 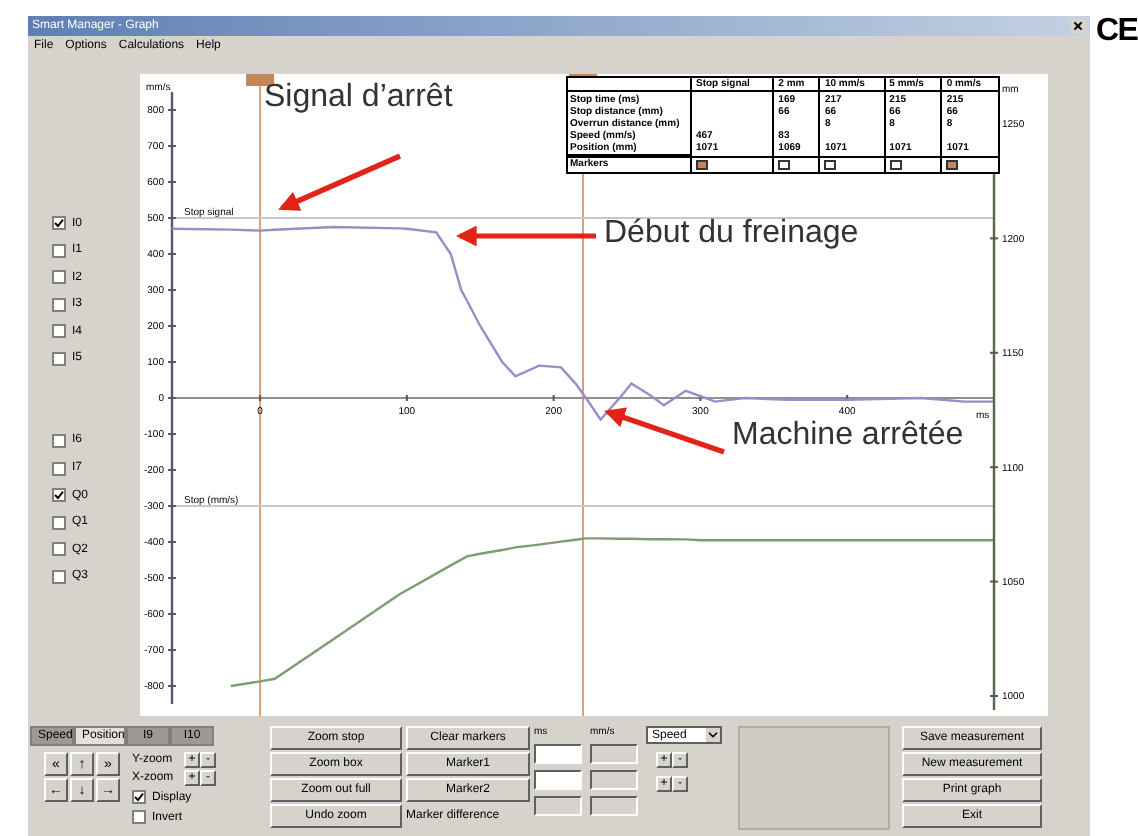 I want to click on dropdown-arrow-icon, so click(x=713, y=735).